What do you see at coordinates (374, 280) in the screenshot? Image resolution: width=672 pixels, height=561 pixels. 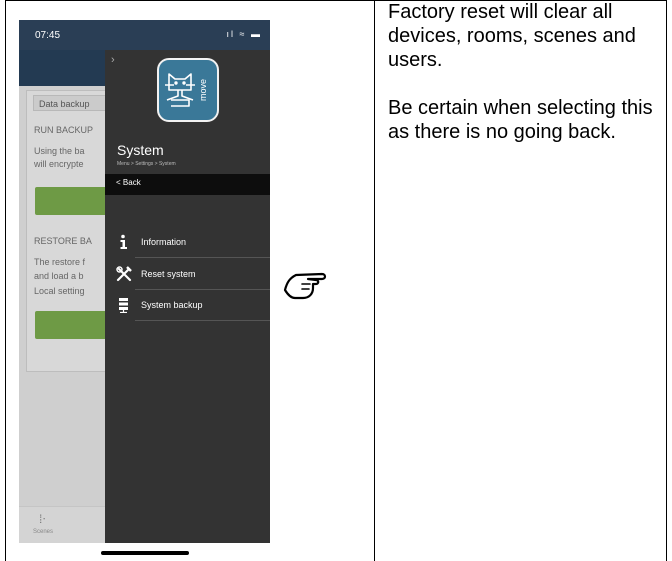 I see `frame-line-divider` at bounding box center [374, 280].